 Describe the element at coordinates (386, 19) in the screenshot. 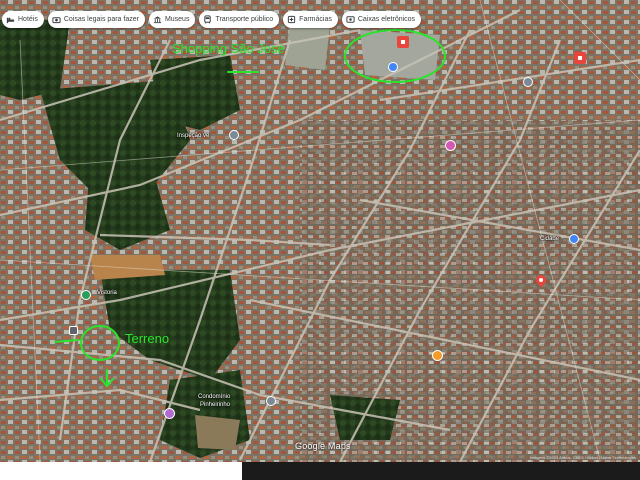

I see `chip-label: Caixas eletrônicos` at that location.